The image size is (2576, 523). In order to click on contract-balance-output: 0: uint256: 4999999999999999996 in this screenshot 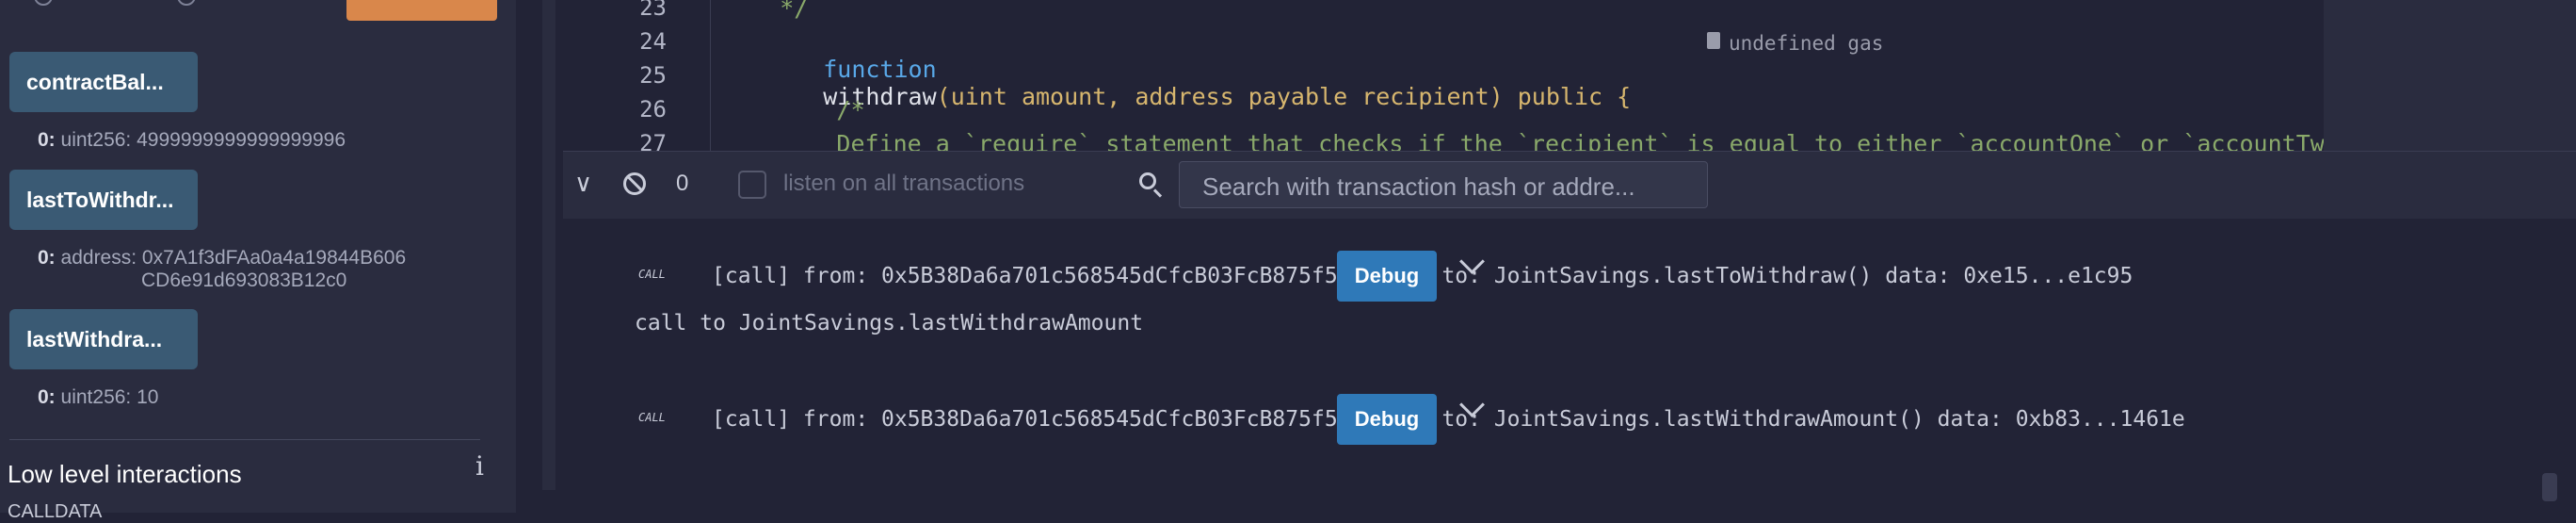, I will do `click(192, 140)`.